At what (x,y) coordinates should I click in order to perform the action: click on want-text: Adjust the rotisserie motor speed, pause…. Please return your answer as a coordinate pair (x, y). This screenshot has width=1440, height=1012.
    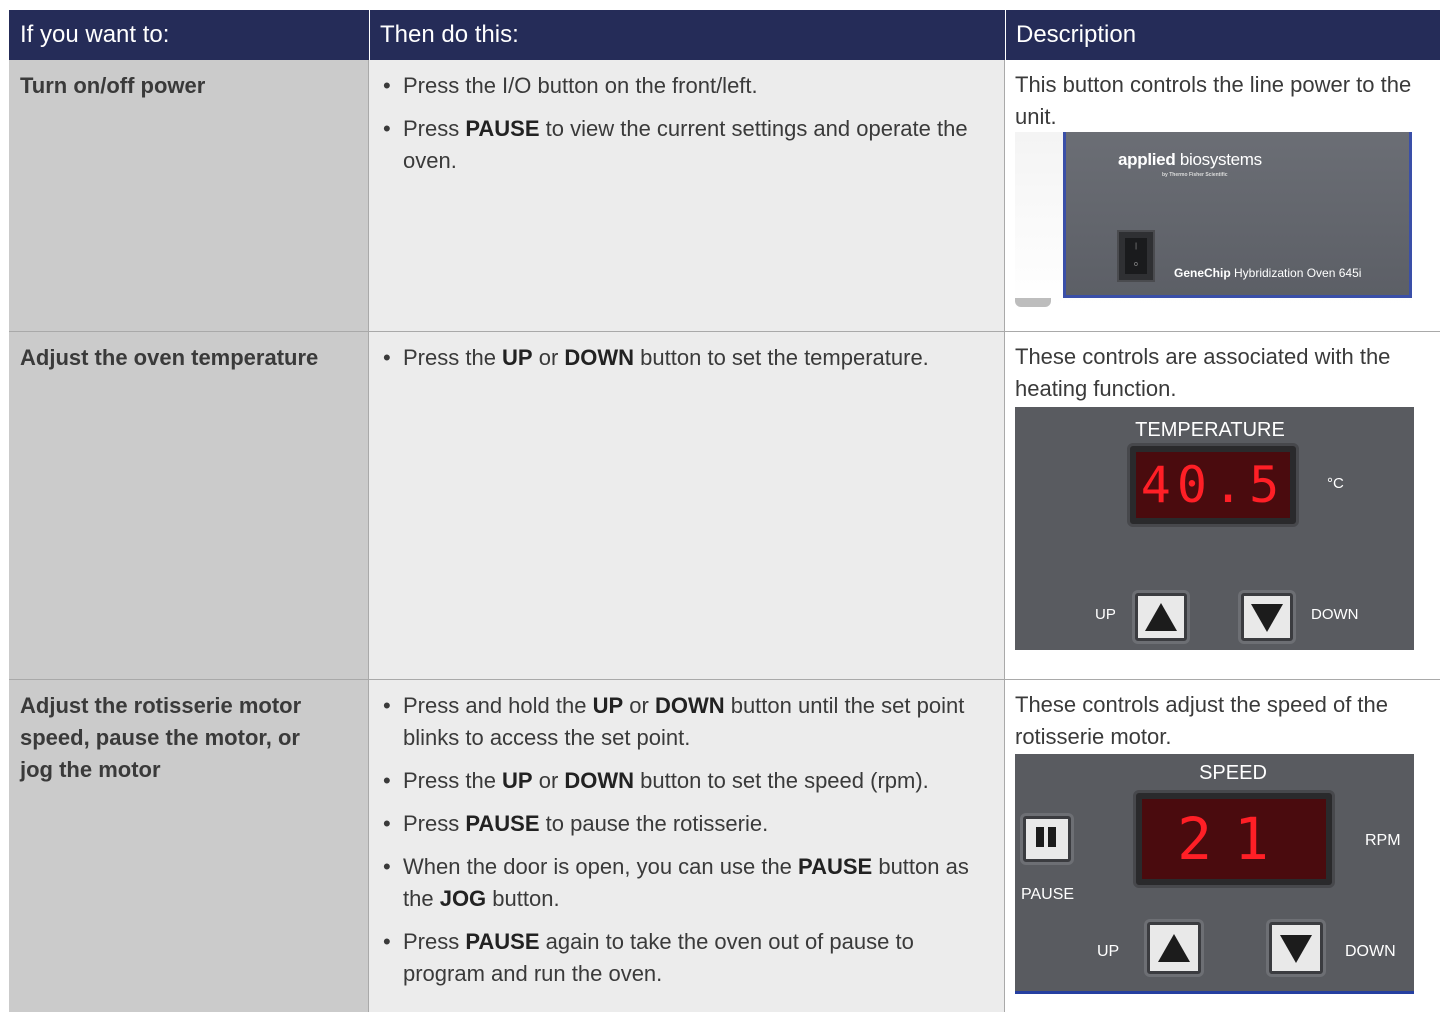
    Looking at the image, I should click on (161, 737).